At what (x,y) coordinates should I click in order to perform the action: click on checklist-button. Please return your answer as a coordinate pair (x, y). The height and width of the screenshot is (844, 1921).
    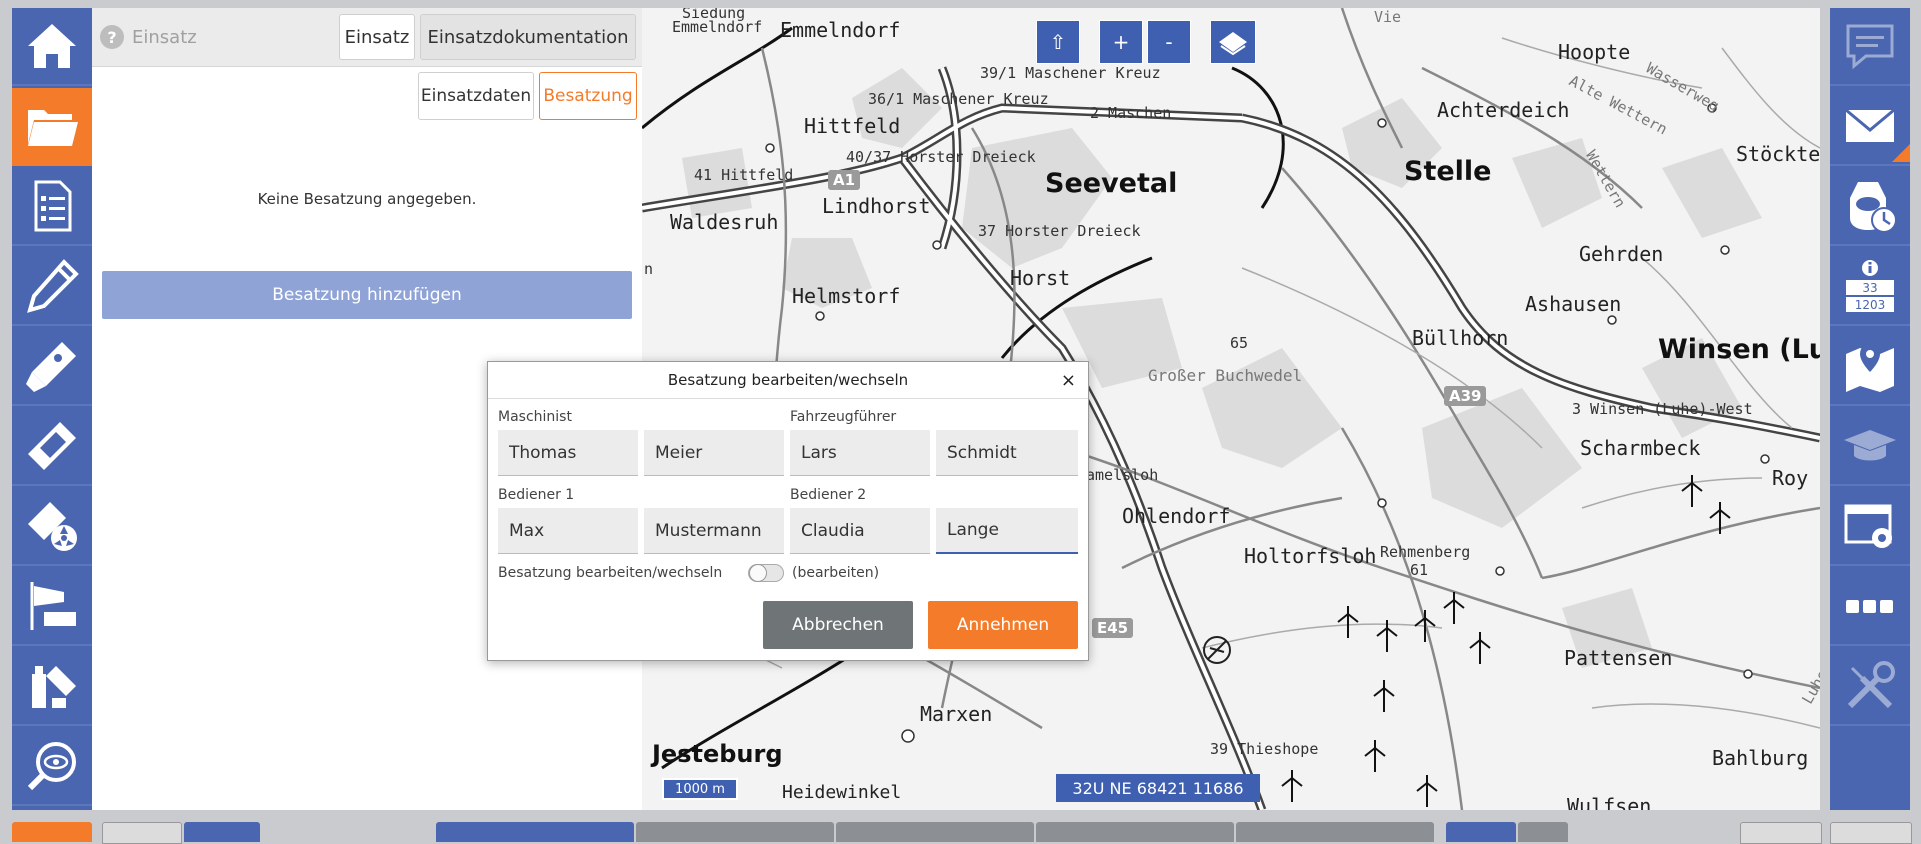
    Looking at the image, I should click on (52, 207).